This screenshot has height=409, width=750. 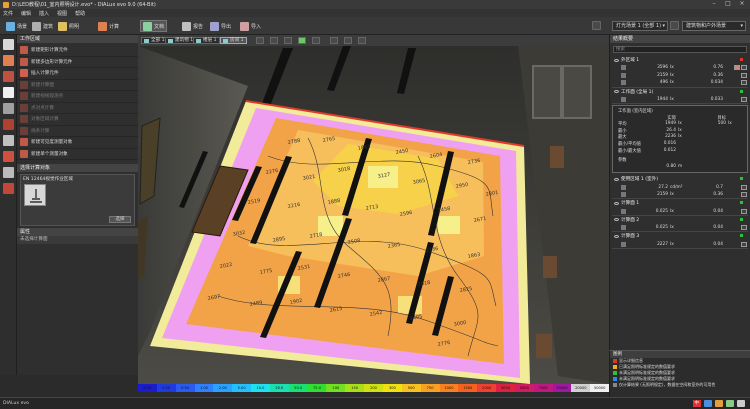 What do you see at coordinates (206, 40) in the screenshot?
I see `tab-floor: 楼层 1` at bounding box center [206, 40].